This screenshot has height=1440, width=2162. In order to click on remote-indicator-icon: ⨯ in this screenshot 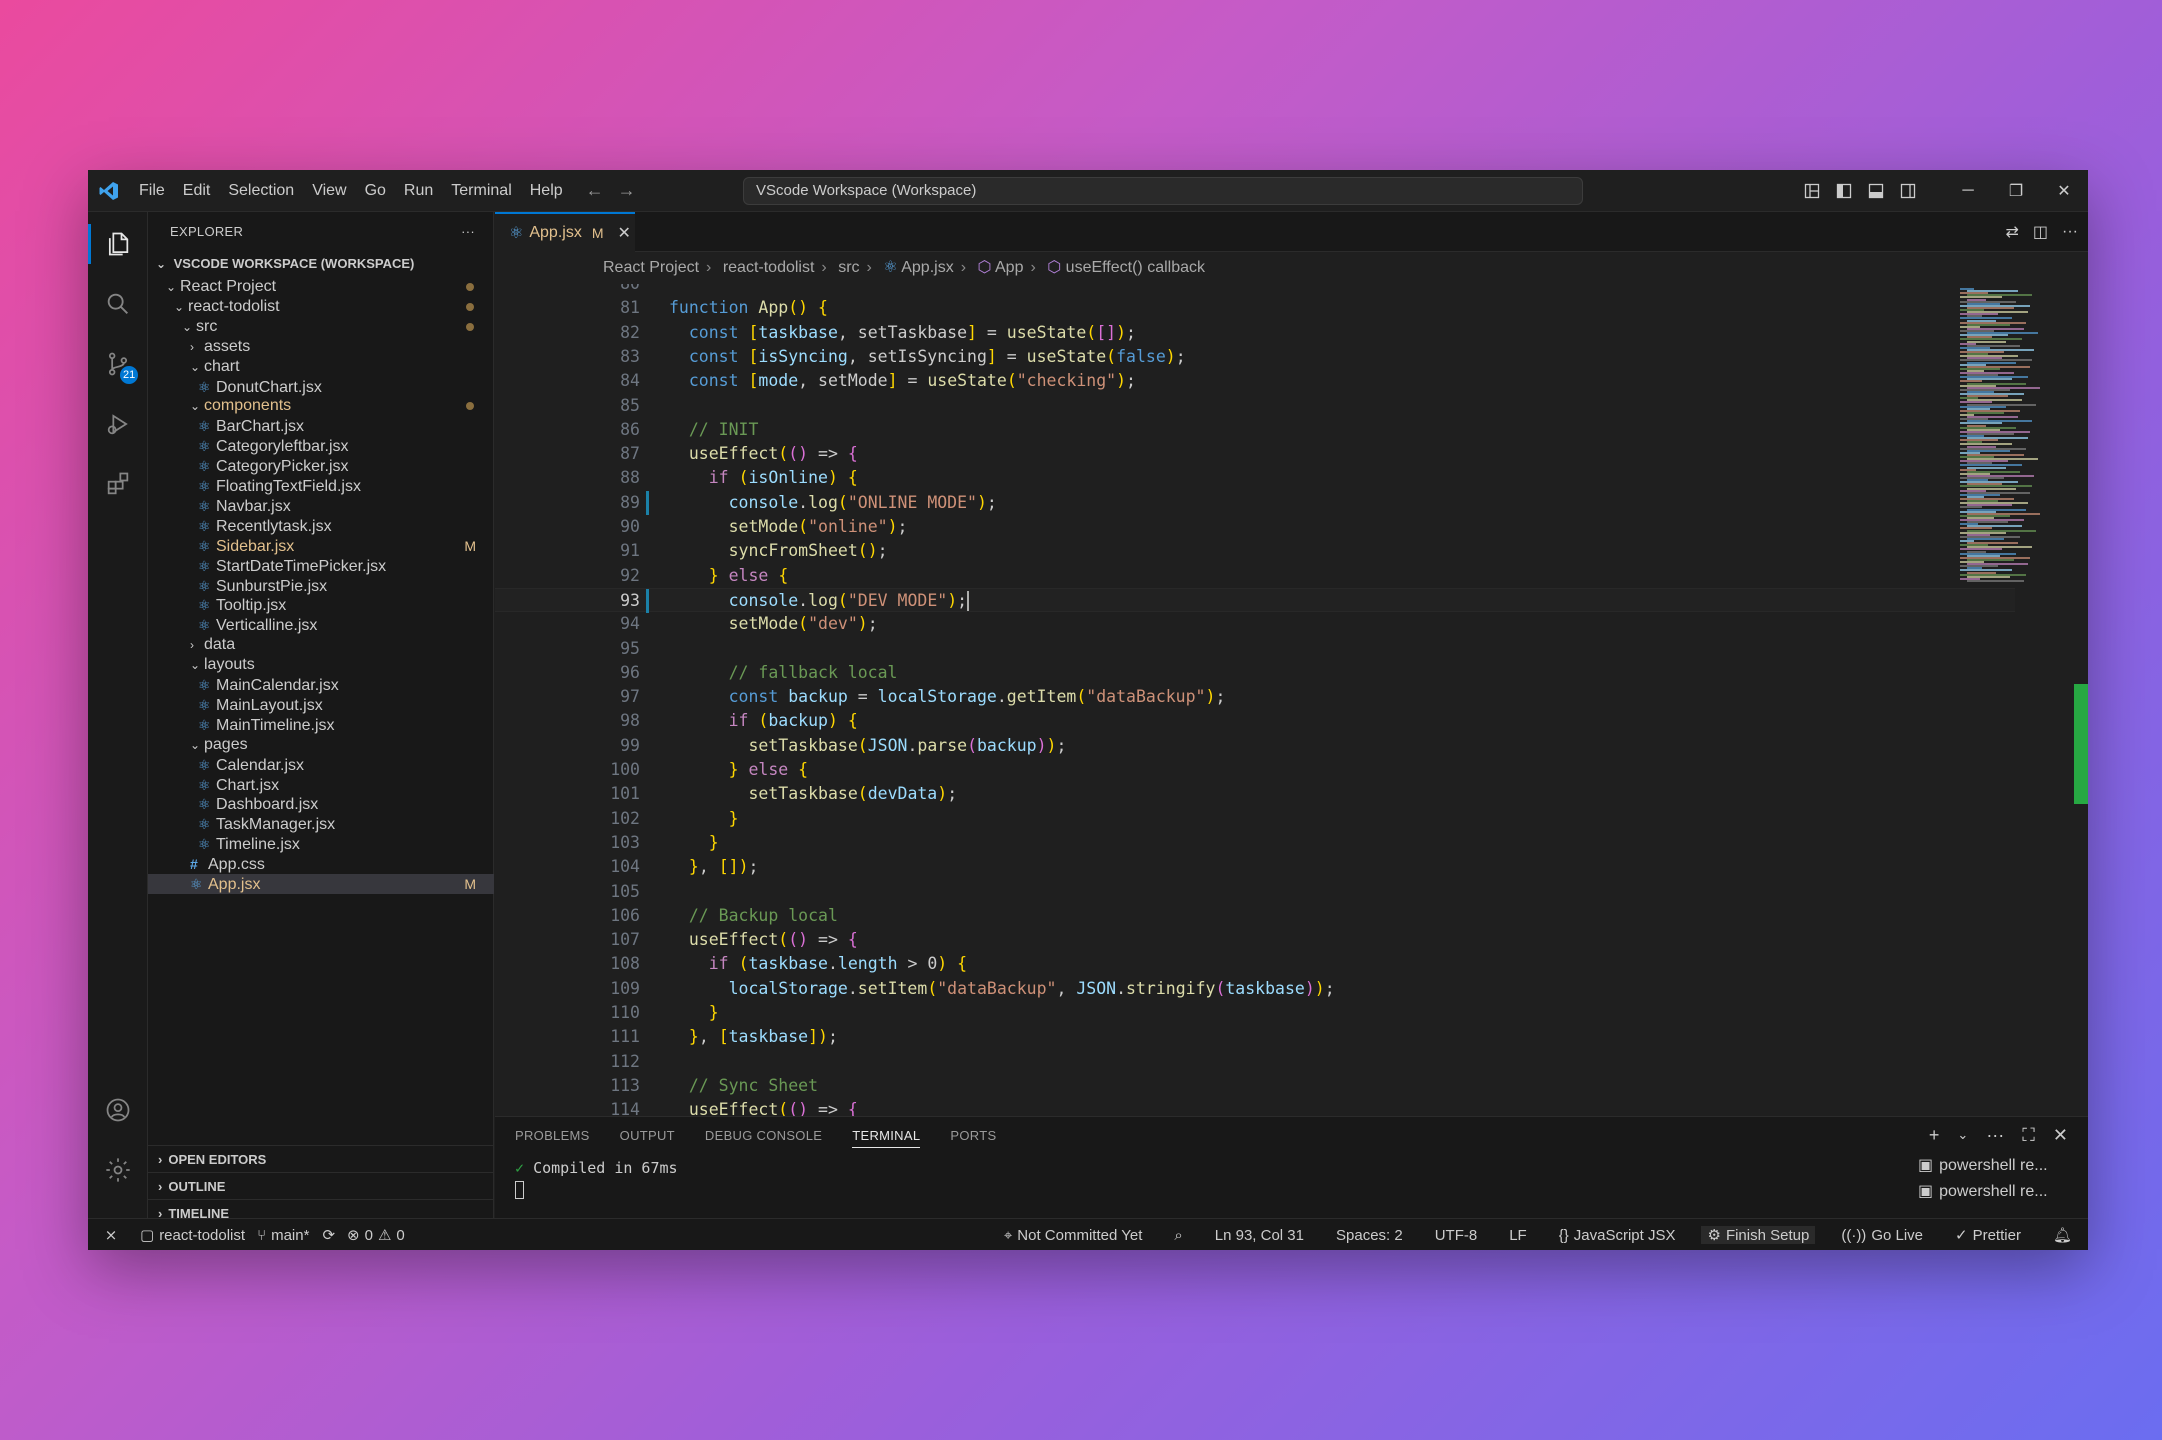, I will do `click(111, 1234)`.